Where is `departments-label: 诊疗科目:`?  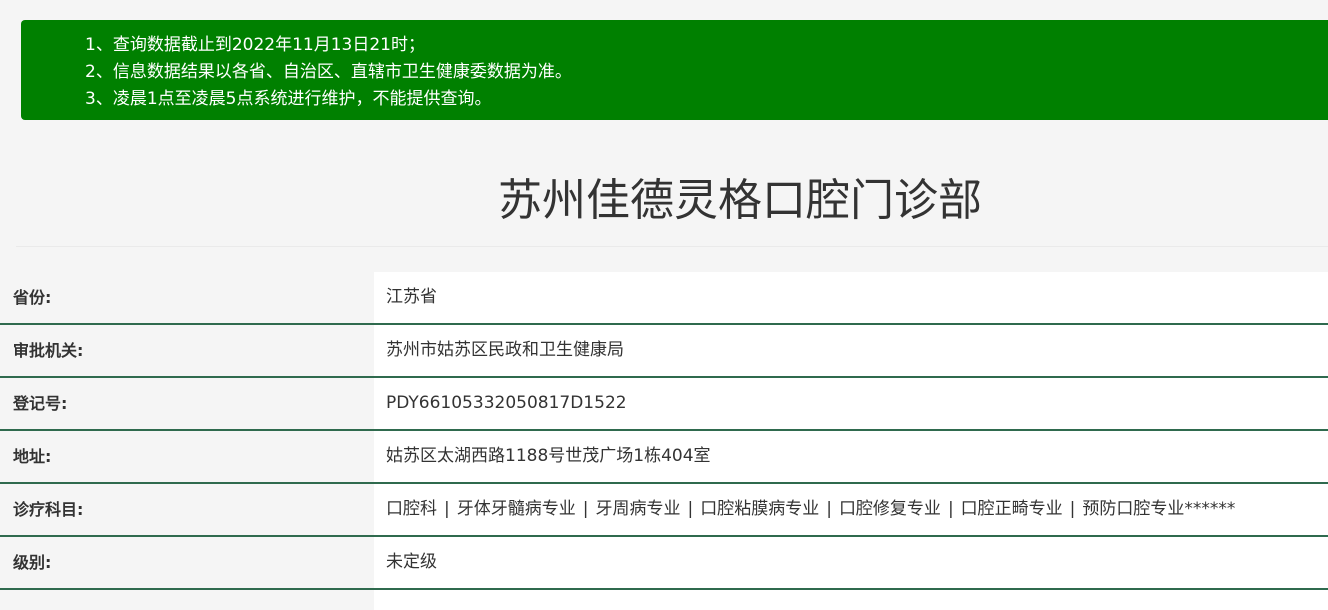 departments-label: 诊疗科目: is located at coordinates (187, 509).